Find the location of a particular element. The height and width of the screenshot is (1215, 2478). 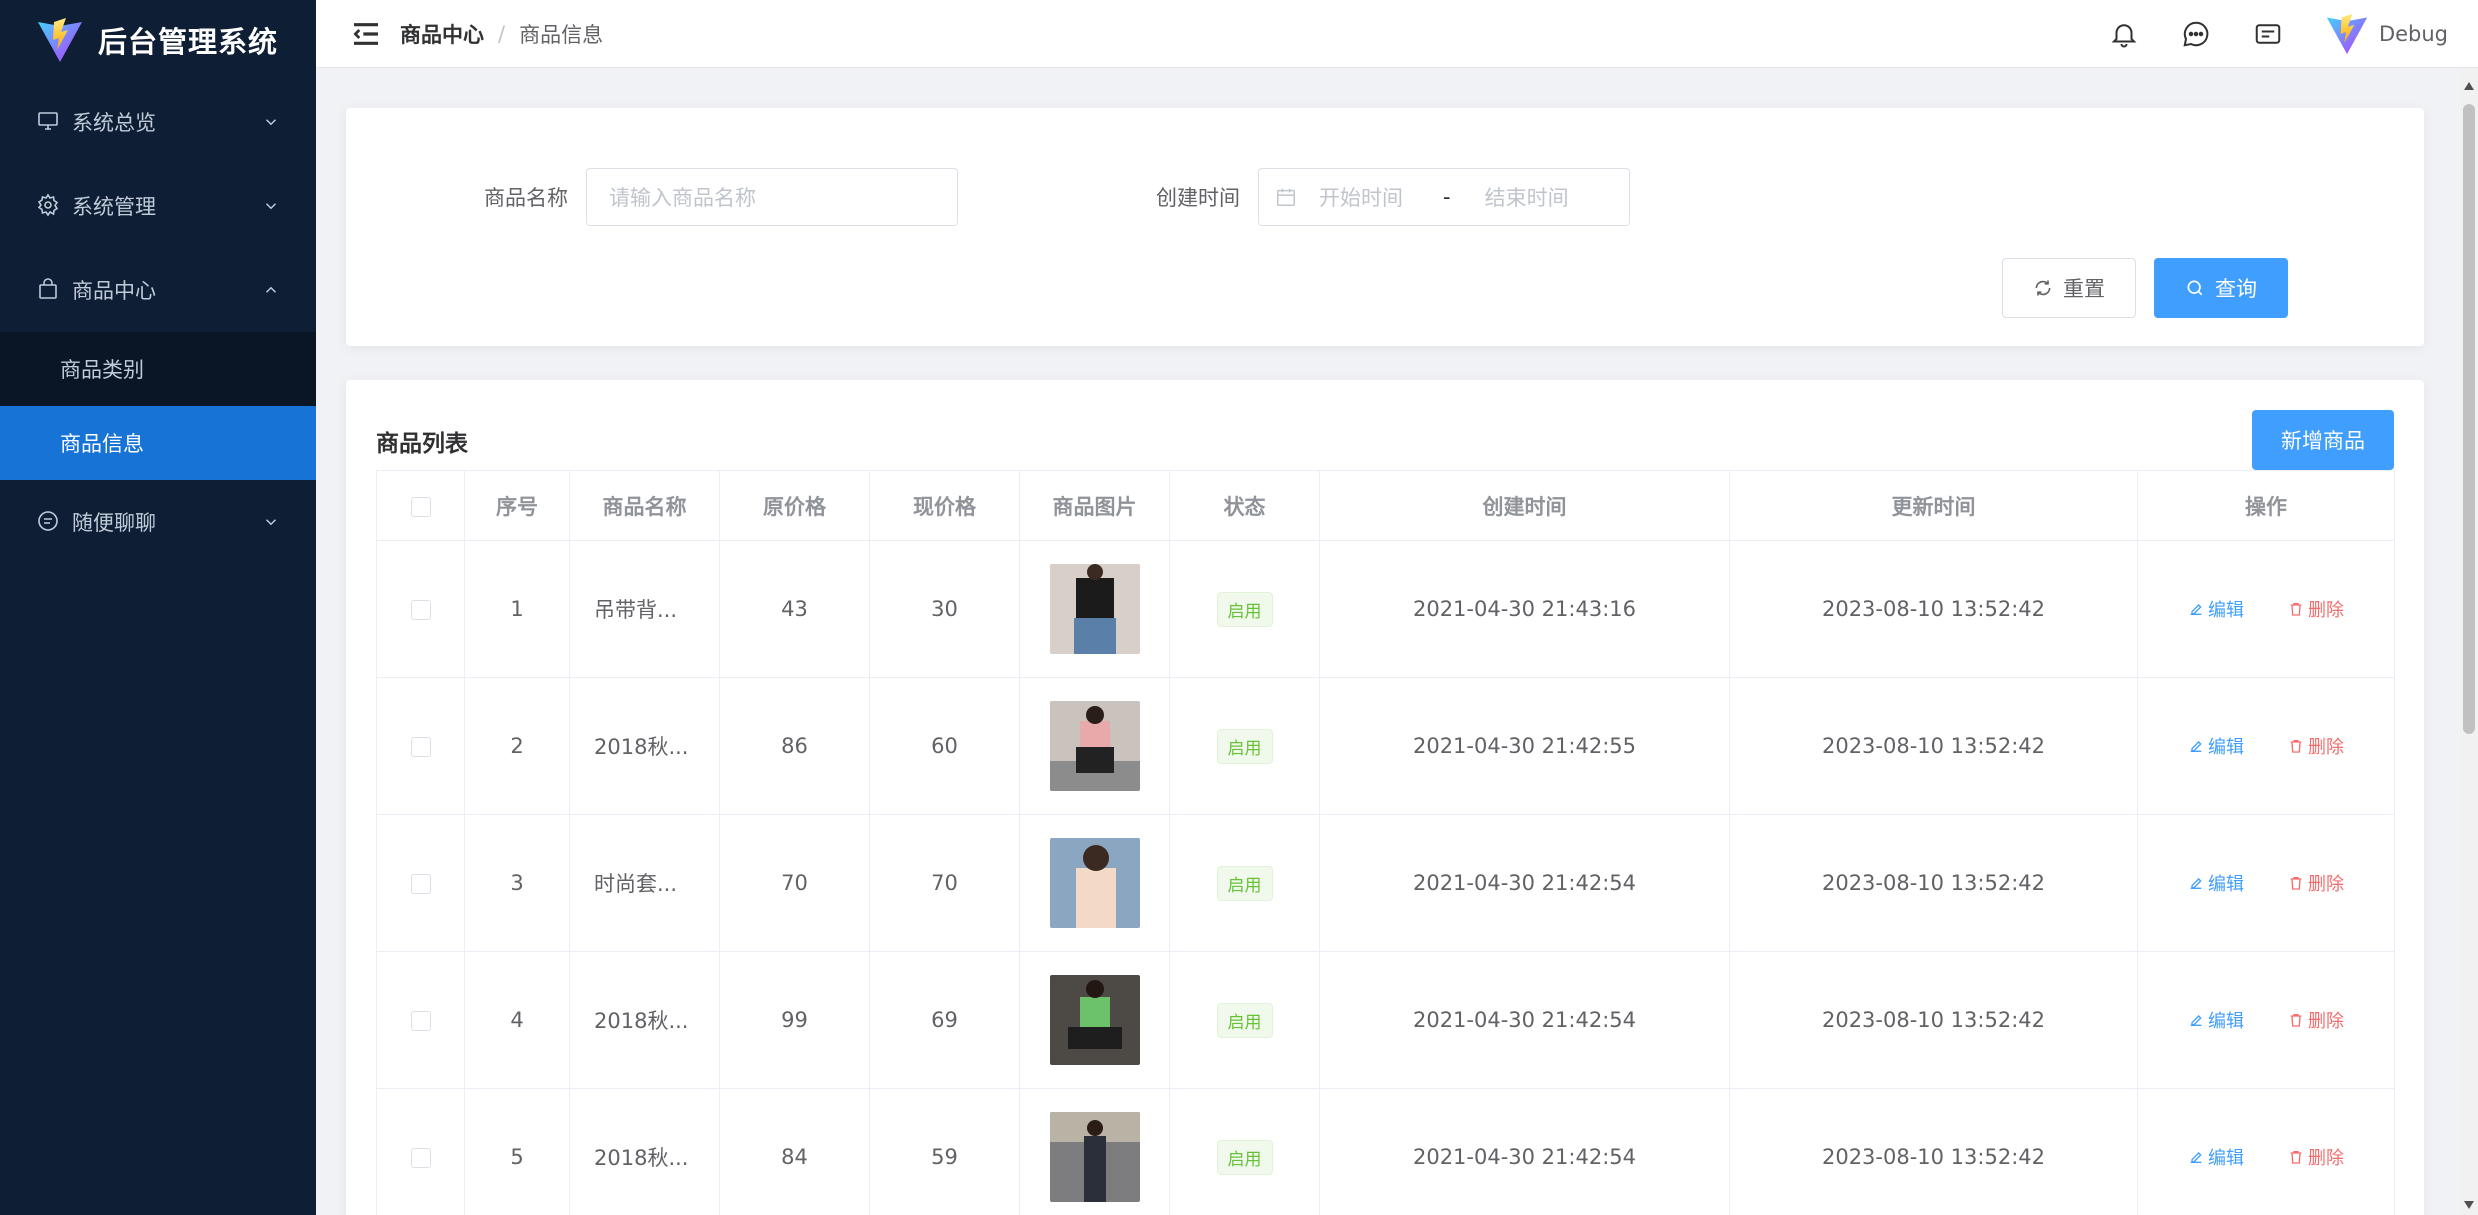

checkbox-cell is located at coordinates (420, 1151).